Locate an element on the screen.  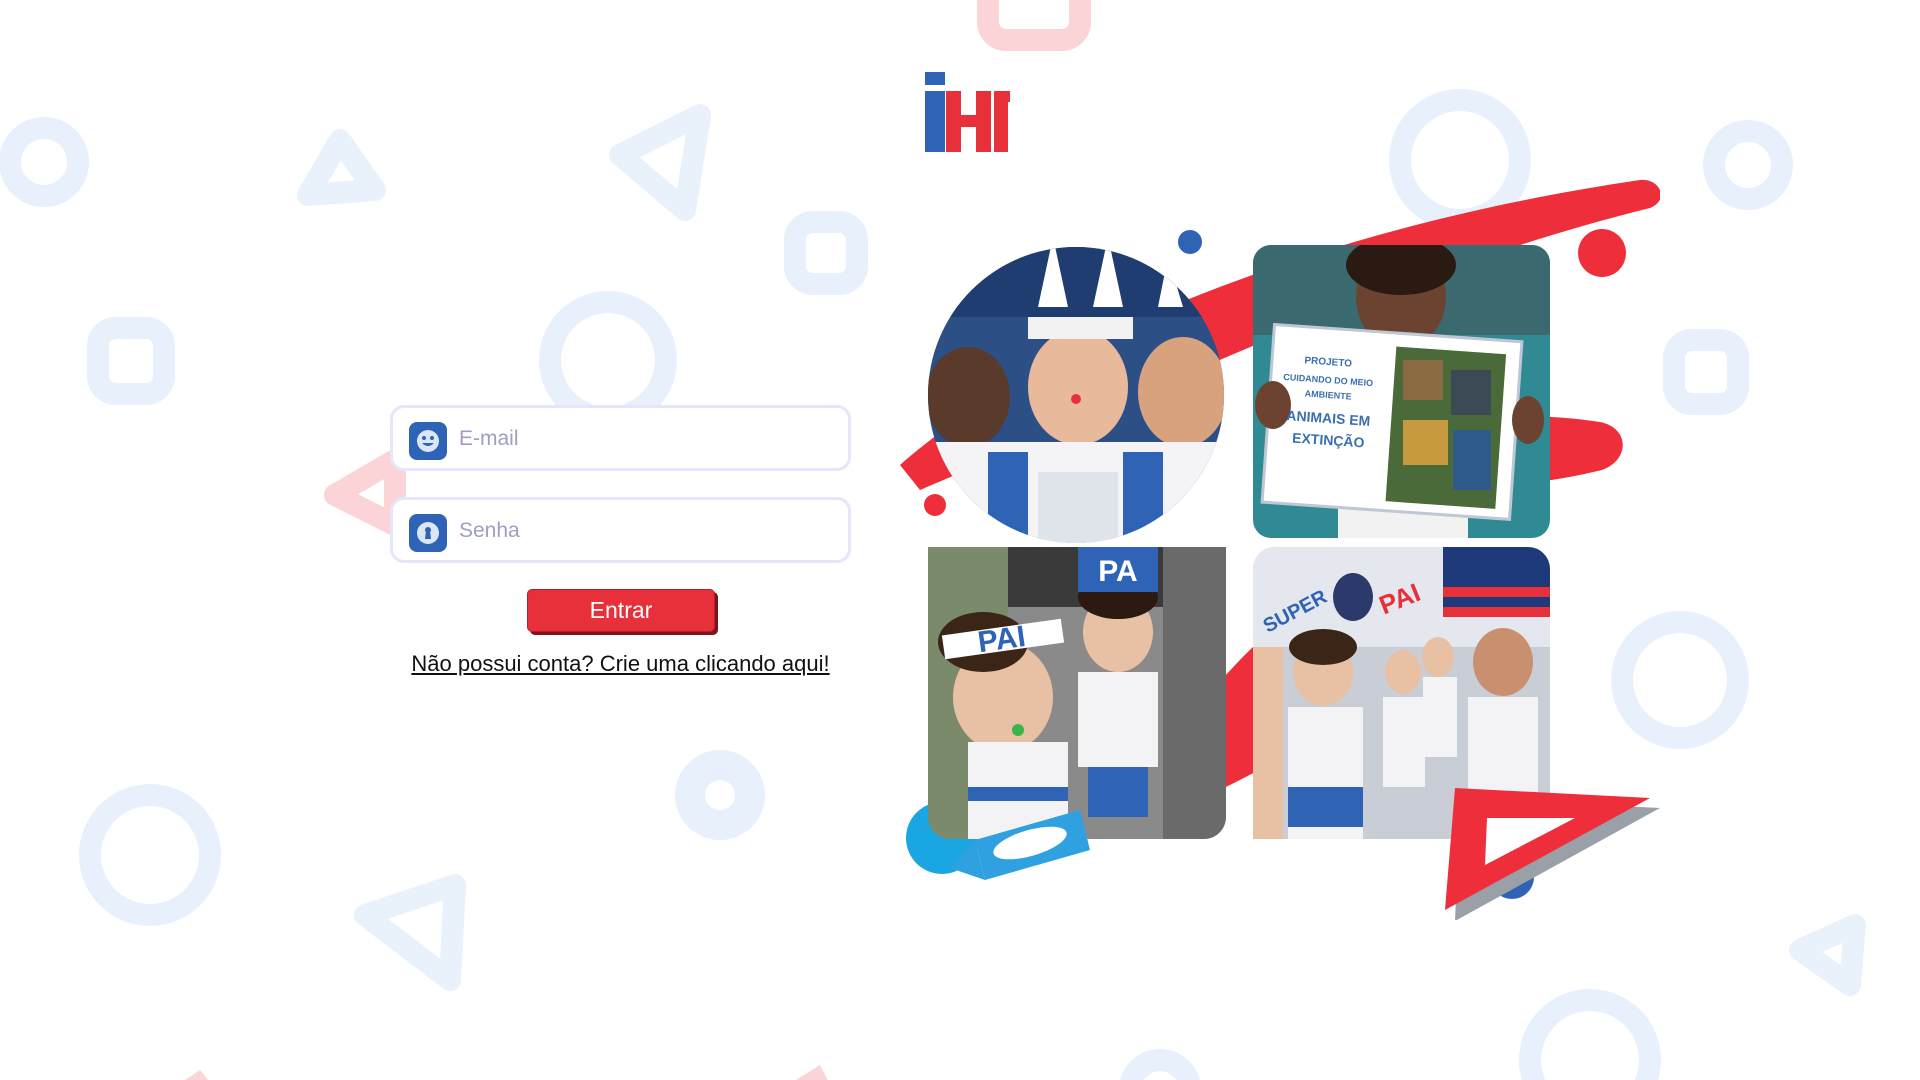
submit-button: Entrar is located at coordinates (621, 610).